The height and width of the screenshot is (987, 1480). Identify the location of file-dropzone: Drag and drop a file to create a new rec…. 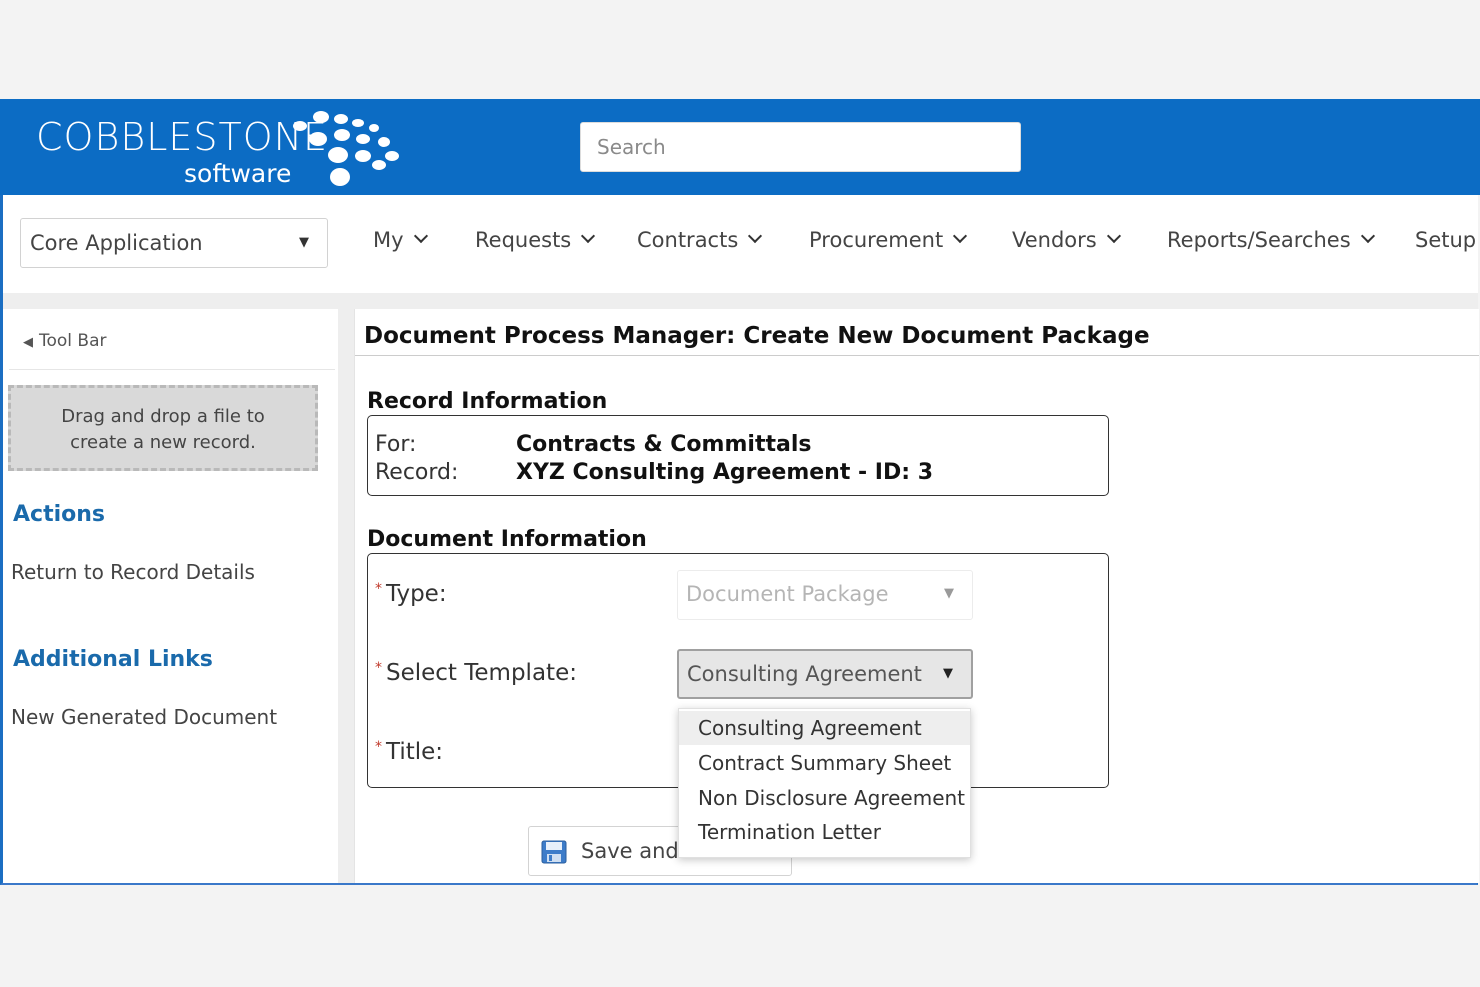
(163, 428).